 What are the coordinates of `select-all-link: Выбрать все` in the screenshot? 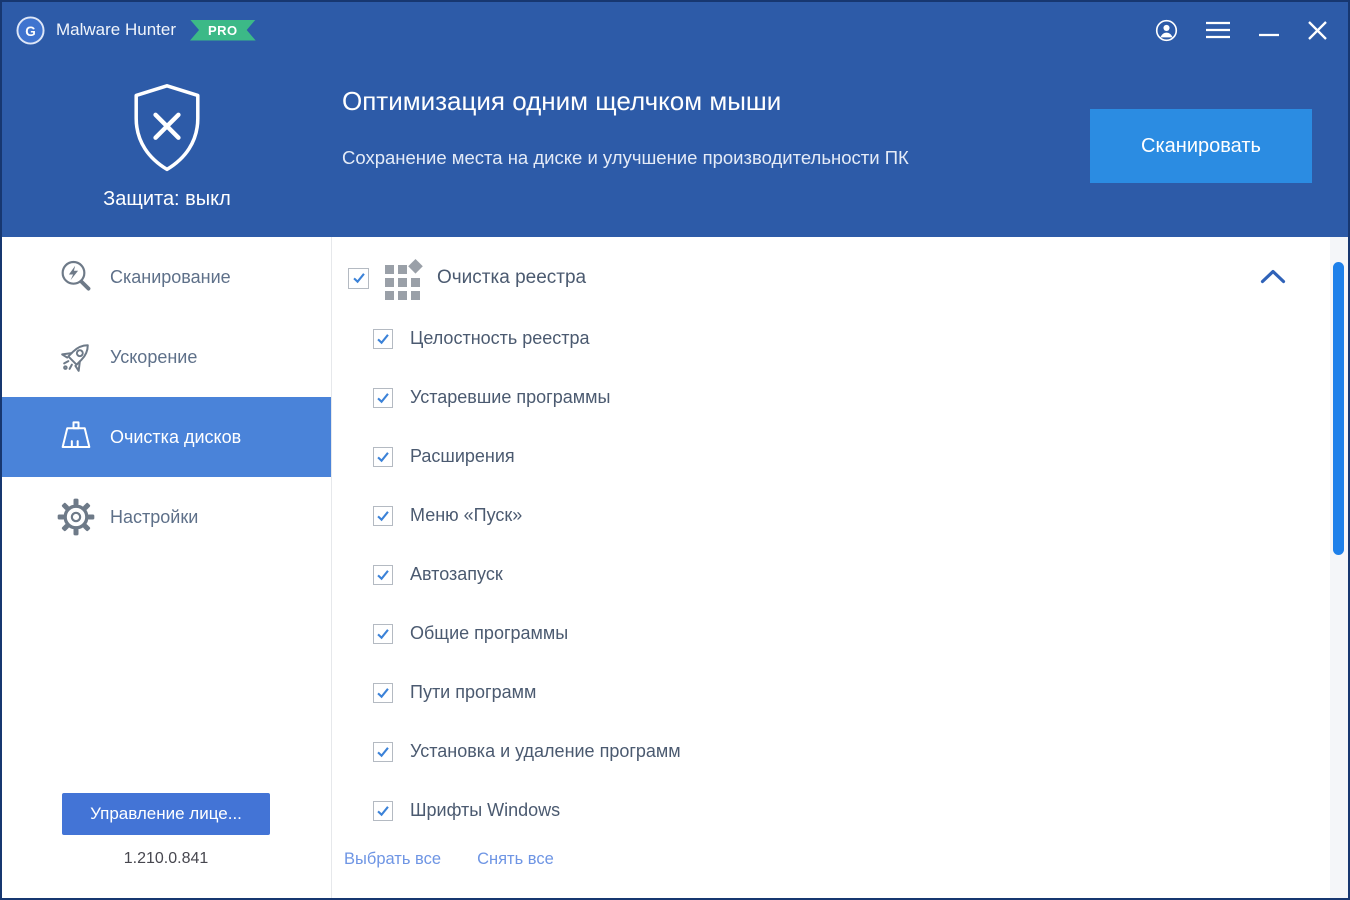 It's located at (392, 859).